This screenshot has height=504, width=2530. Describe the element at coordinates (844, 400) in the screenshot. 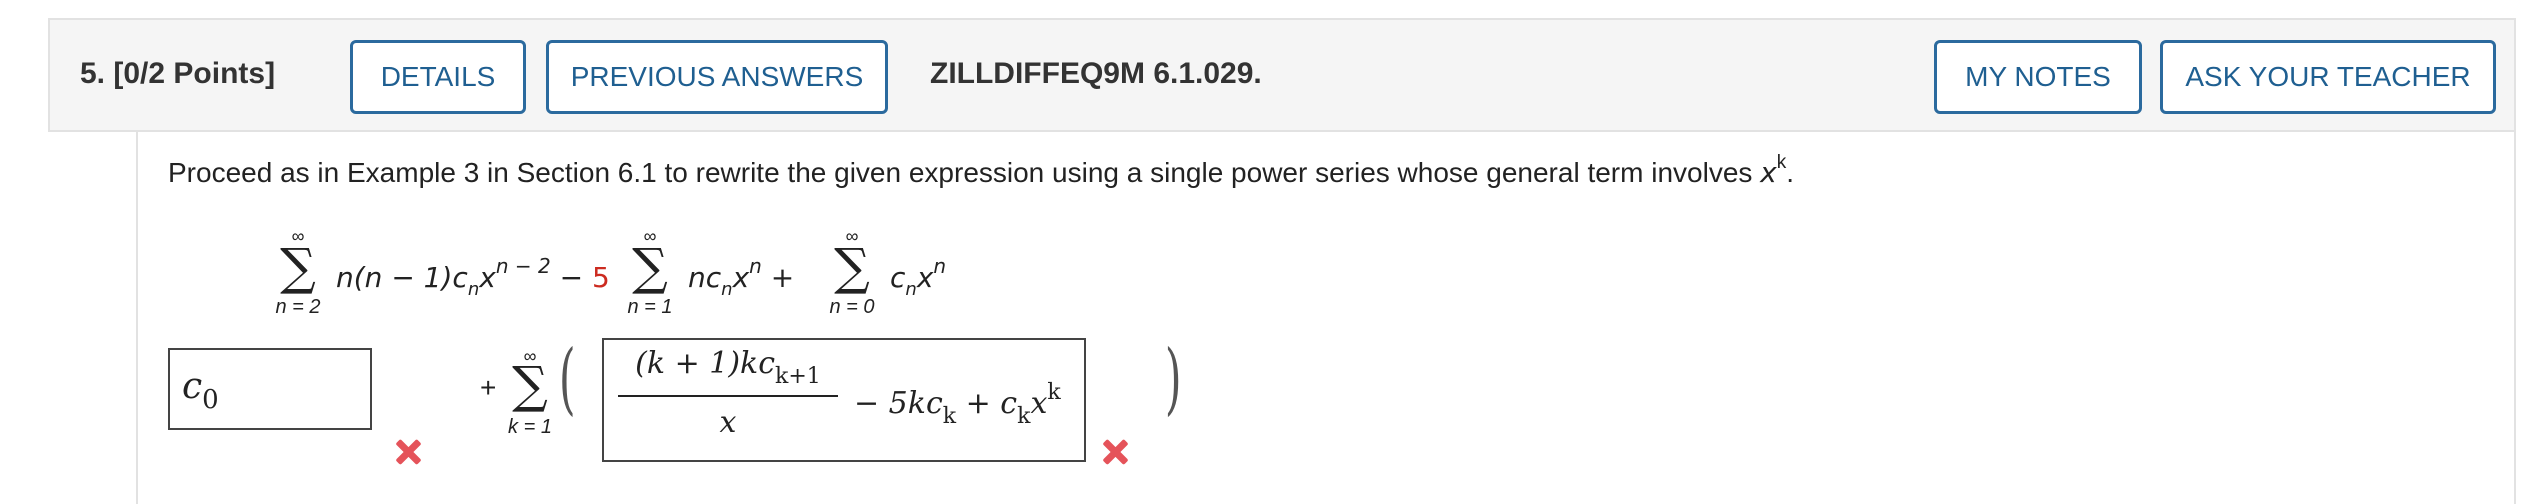

I see `answer-input-2: (k + 1)kck+1 x − 5kck + ckxk` at that location.